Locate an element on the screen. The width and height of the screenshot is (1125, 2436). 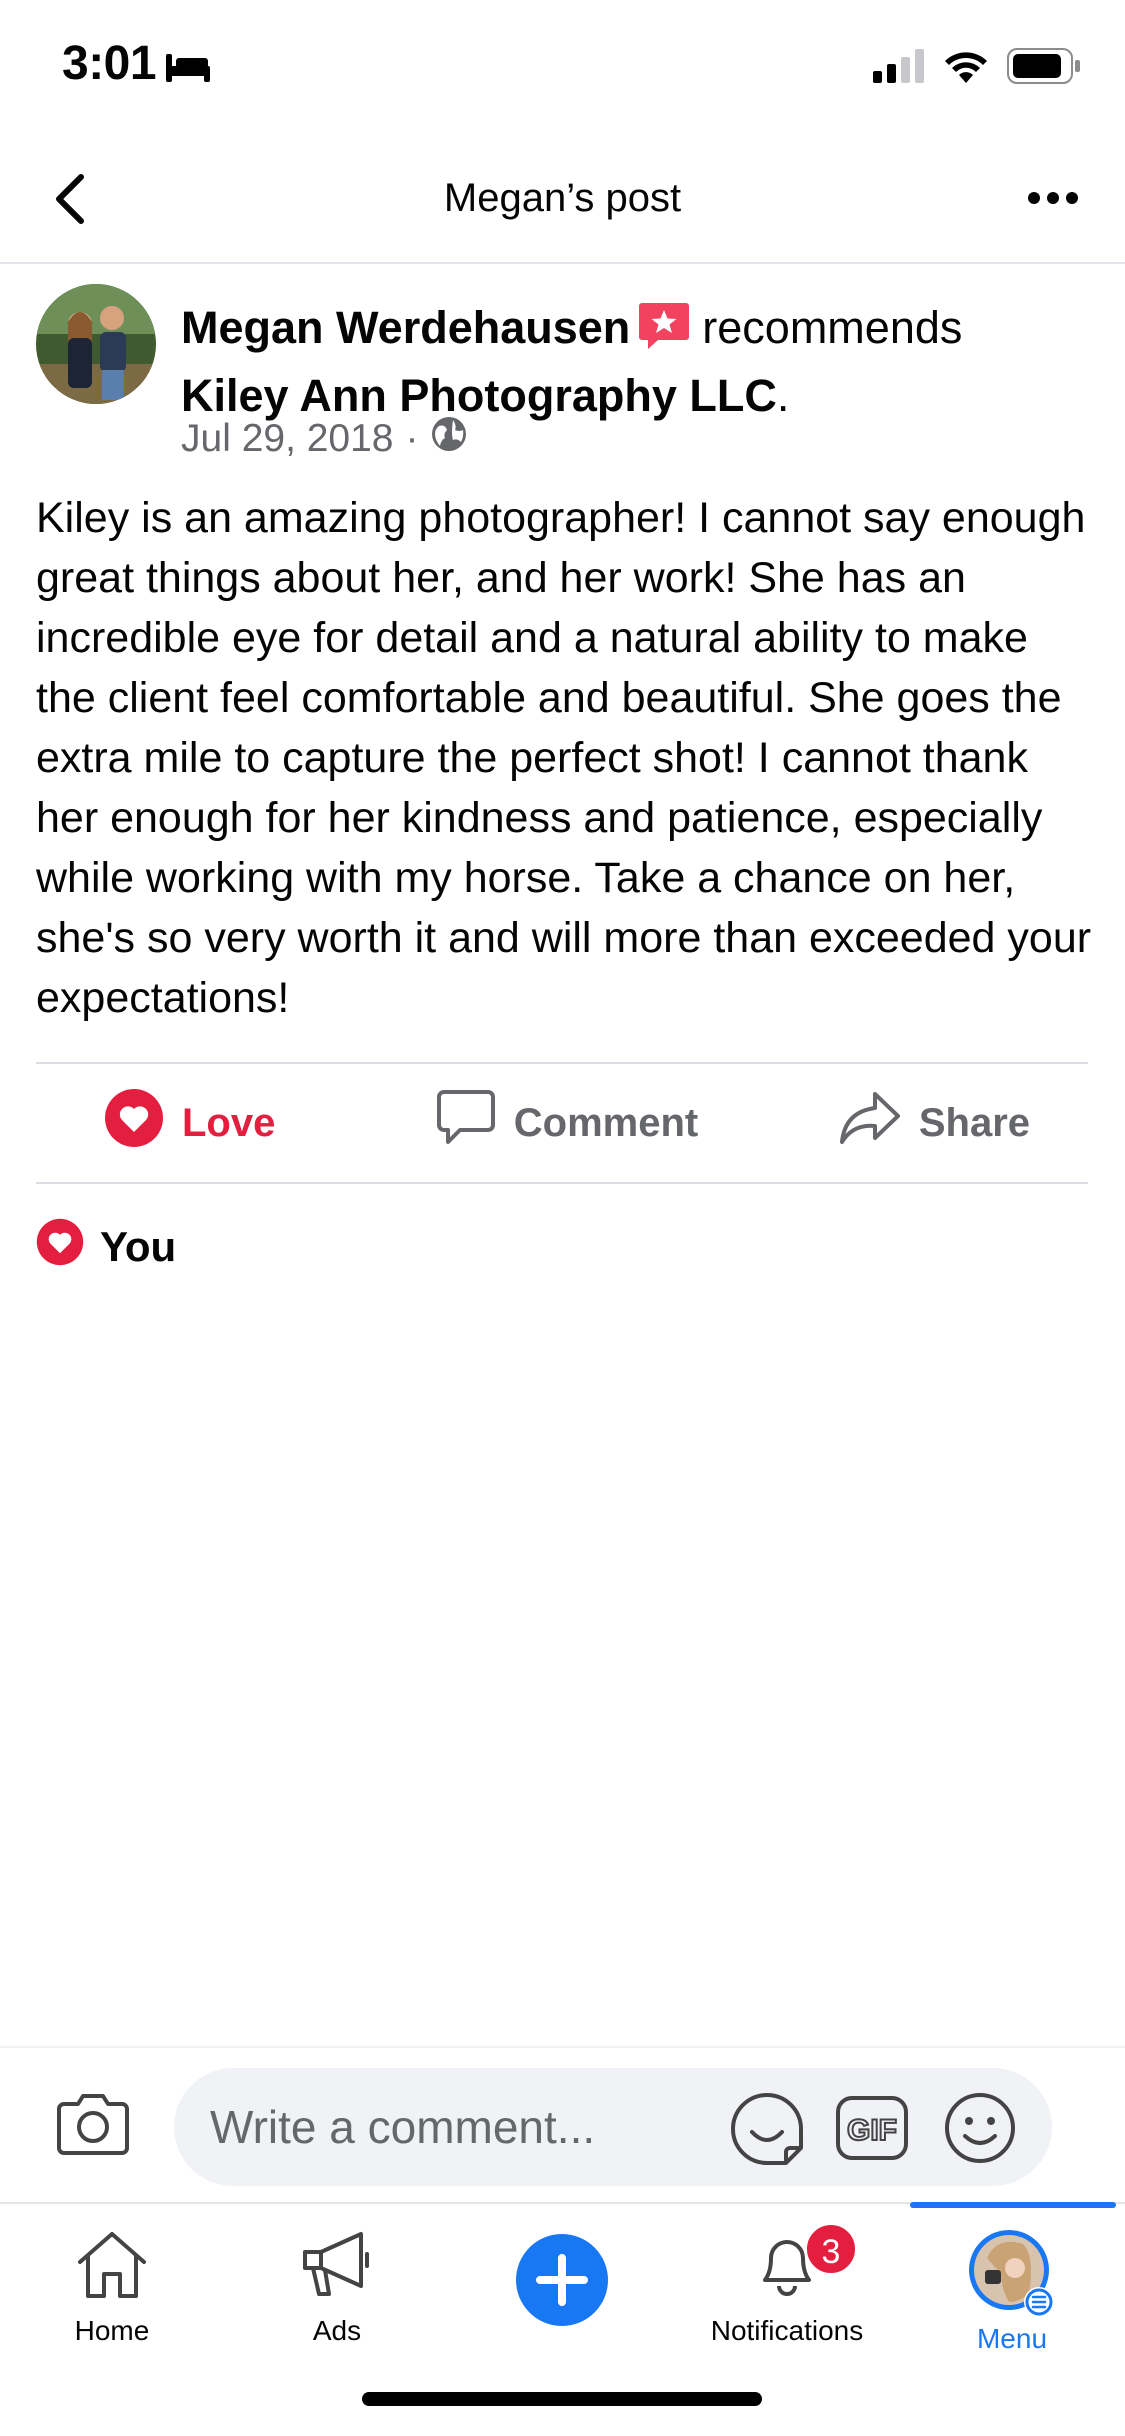
active-tab-indicator is located at coordinates (1013, 2205).